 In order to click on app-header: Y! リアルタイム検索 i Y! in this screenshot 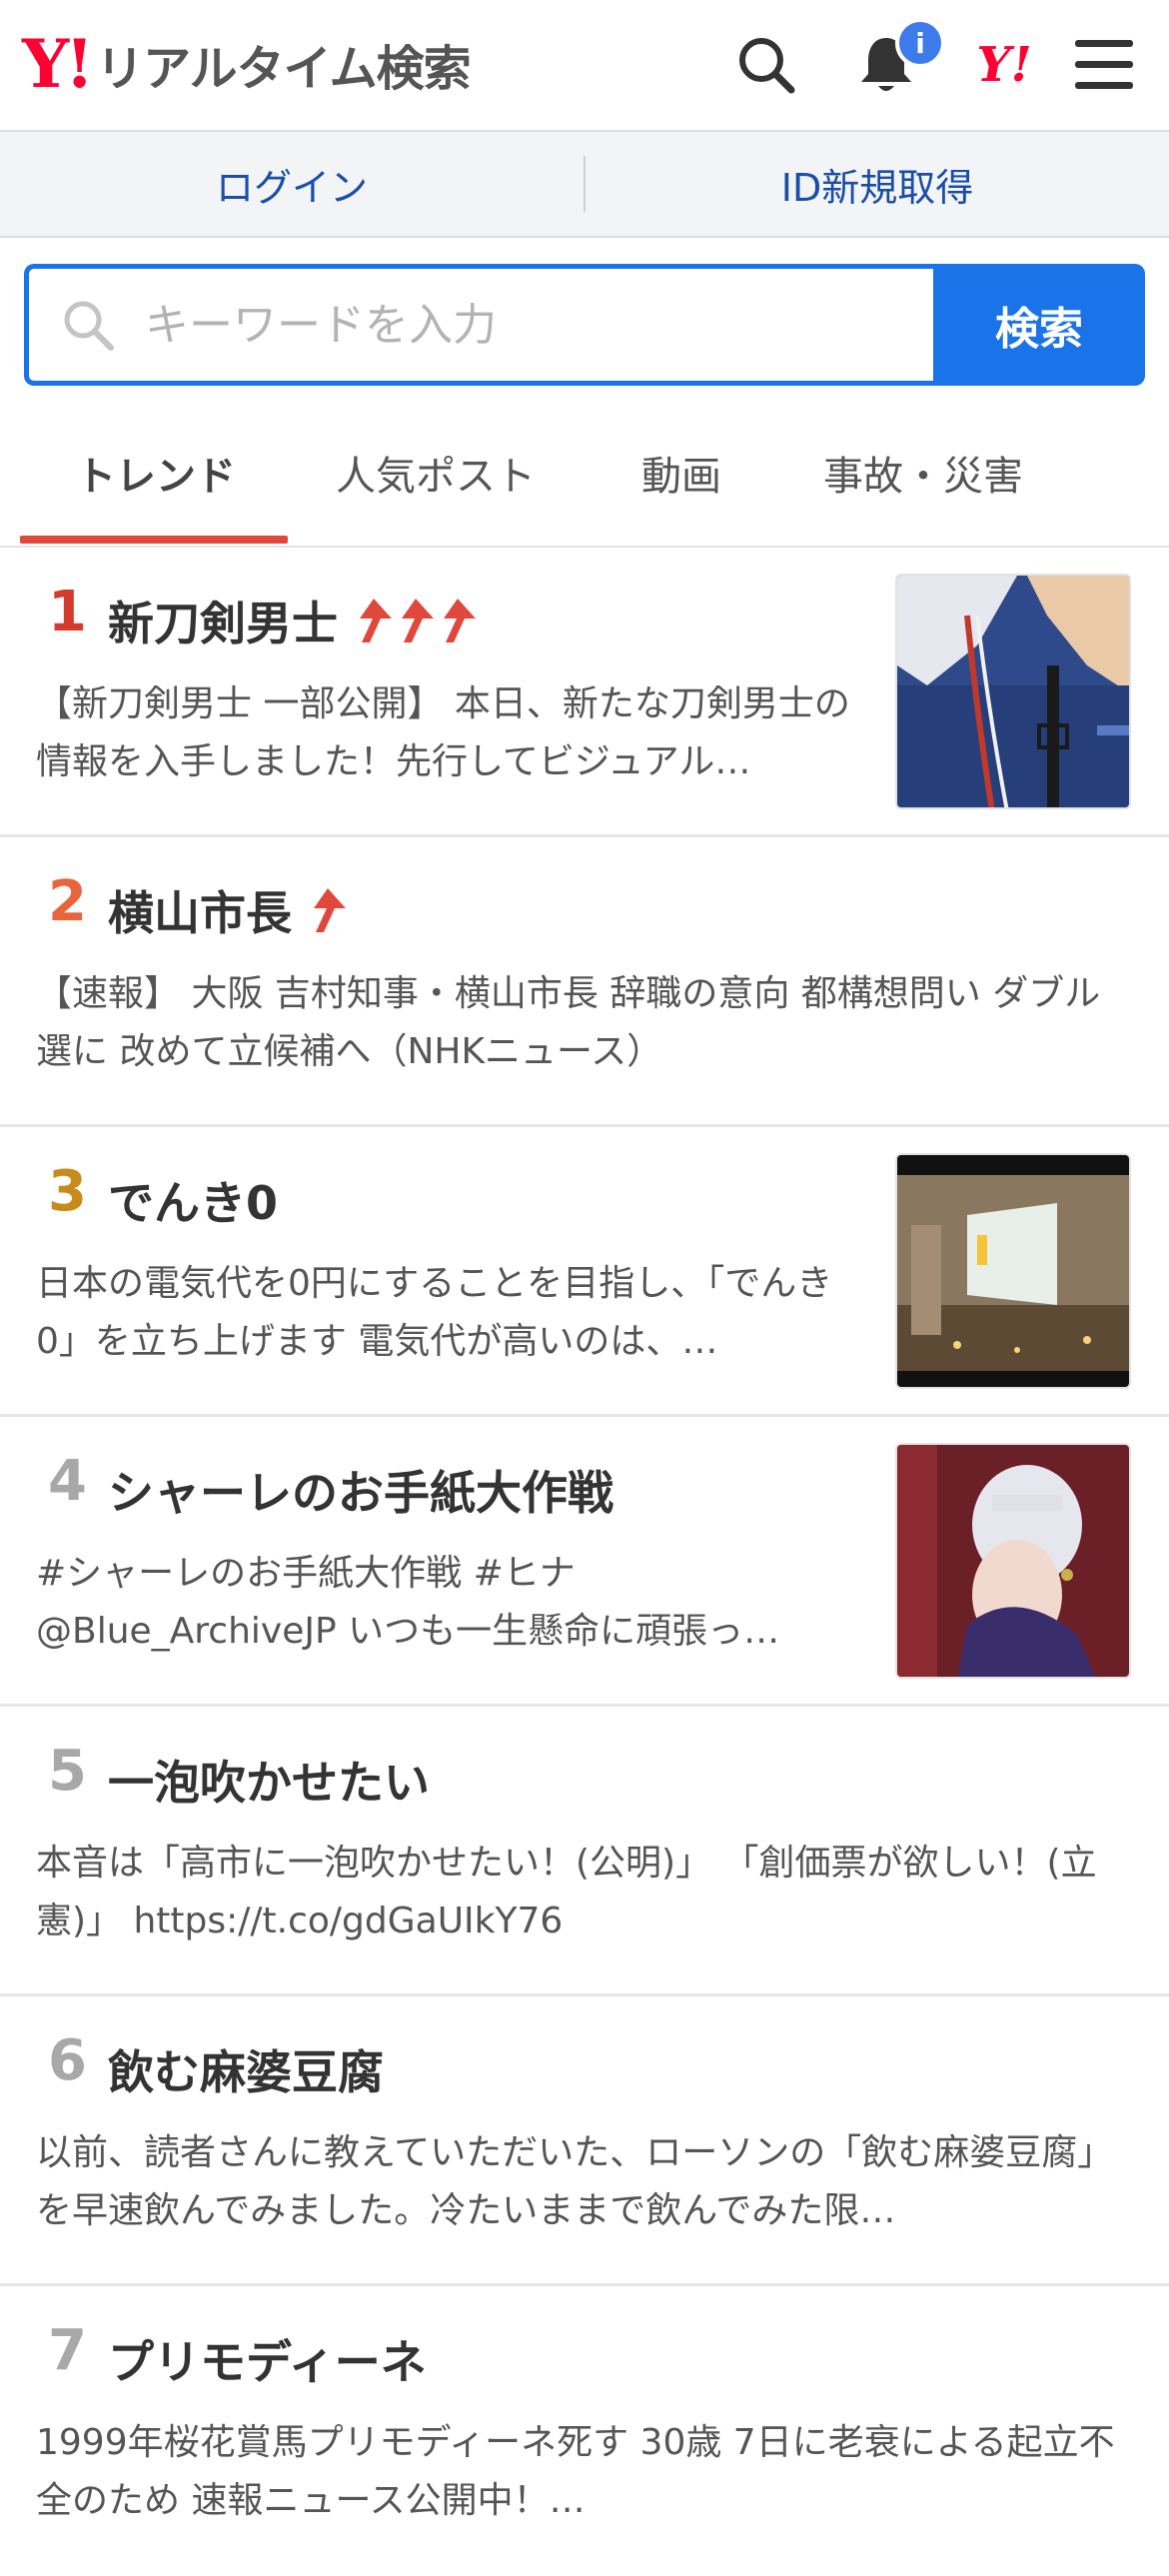, I will do `click(584, 66)`.